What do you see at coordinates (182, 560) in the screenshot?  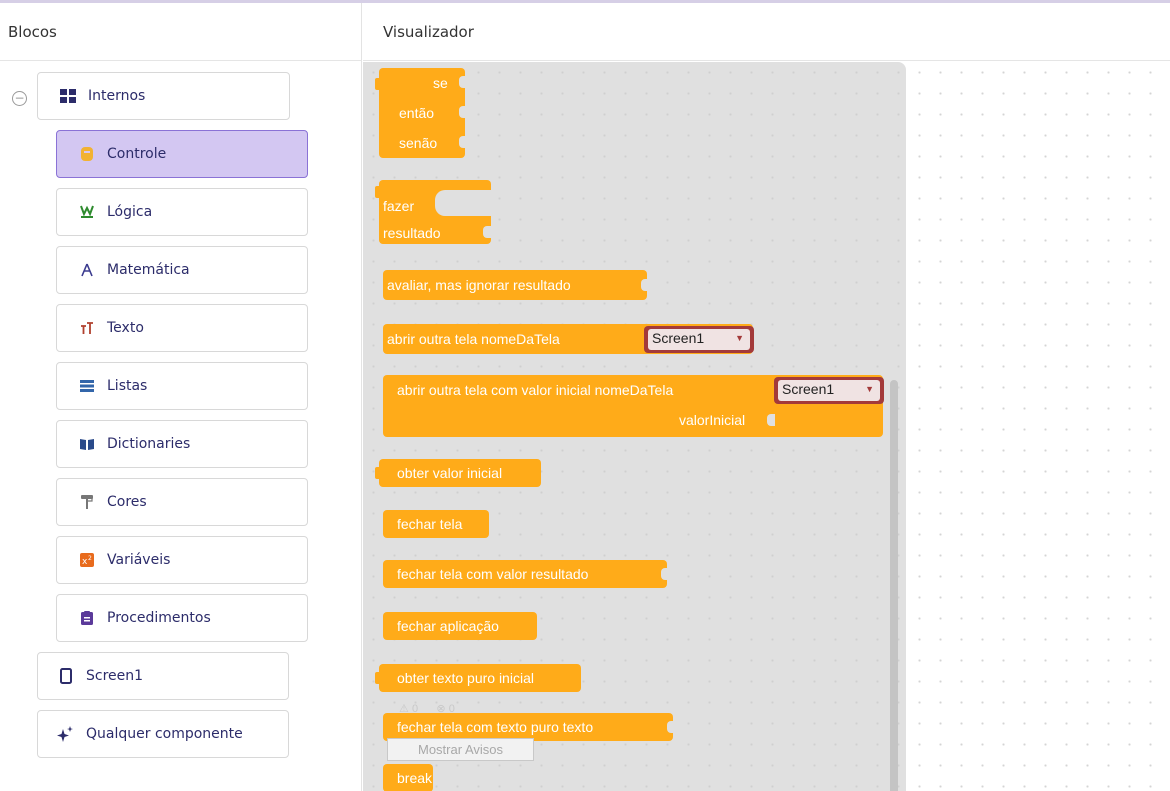 I see `tree-item-variaveis: x2 Variáveis` at bounding box center [182, 560].